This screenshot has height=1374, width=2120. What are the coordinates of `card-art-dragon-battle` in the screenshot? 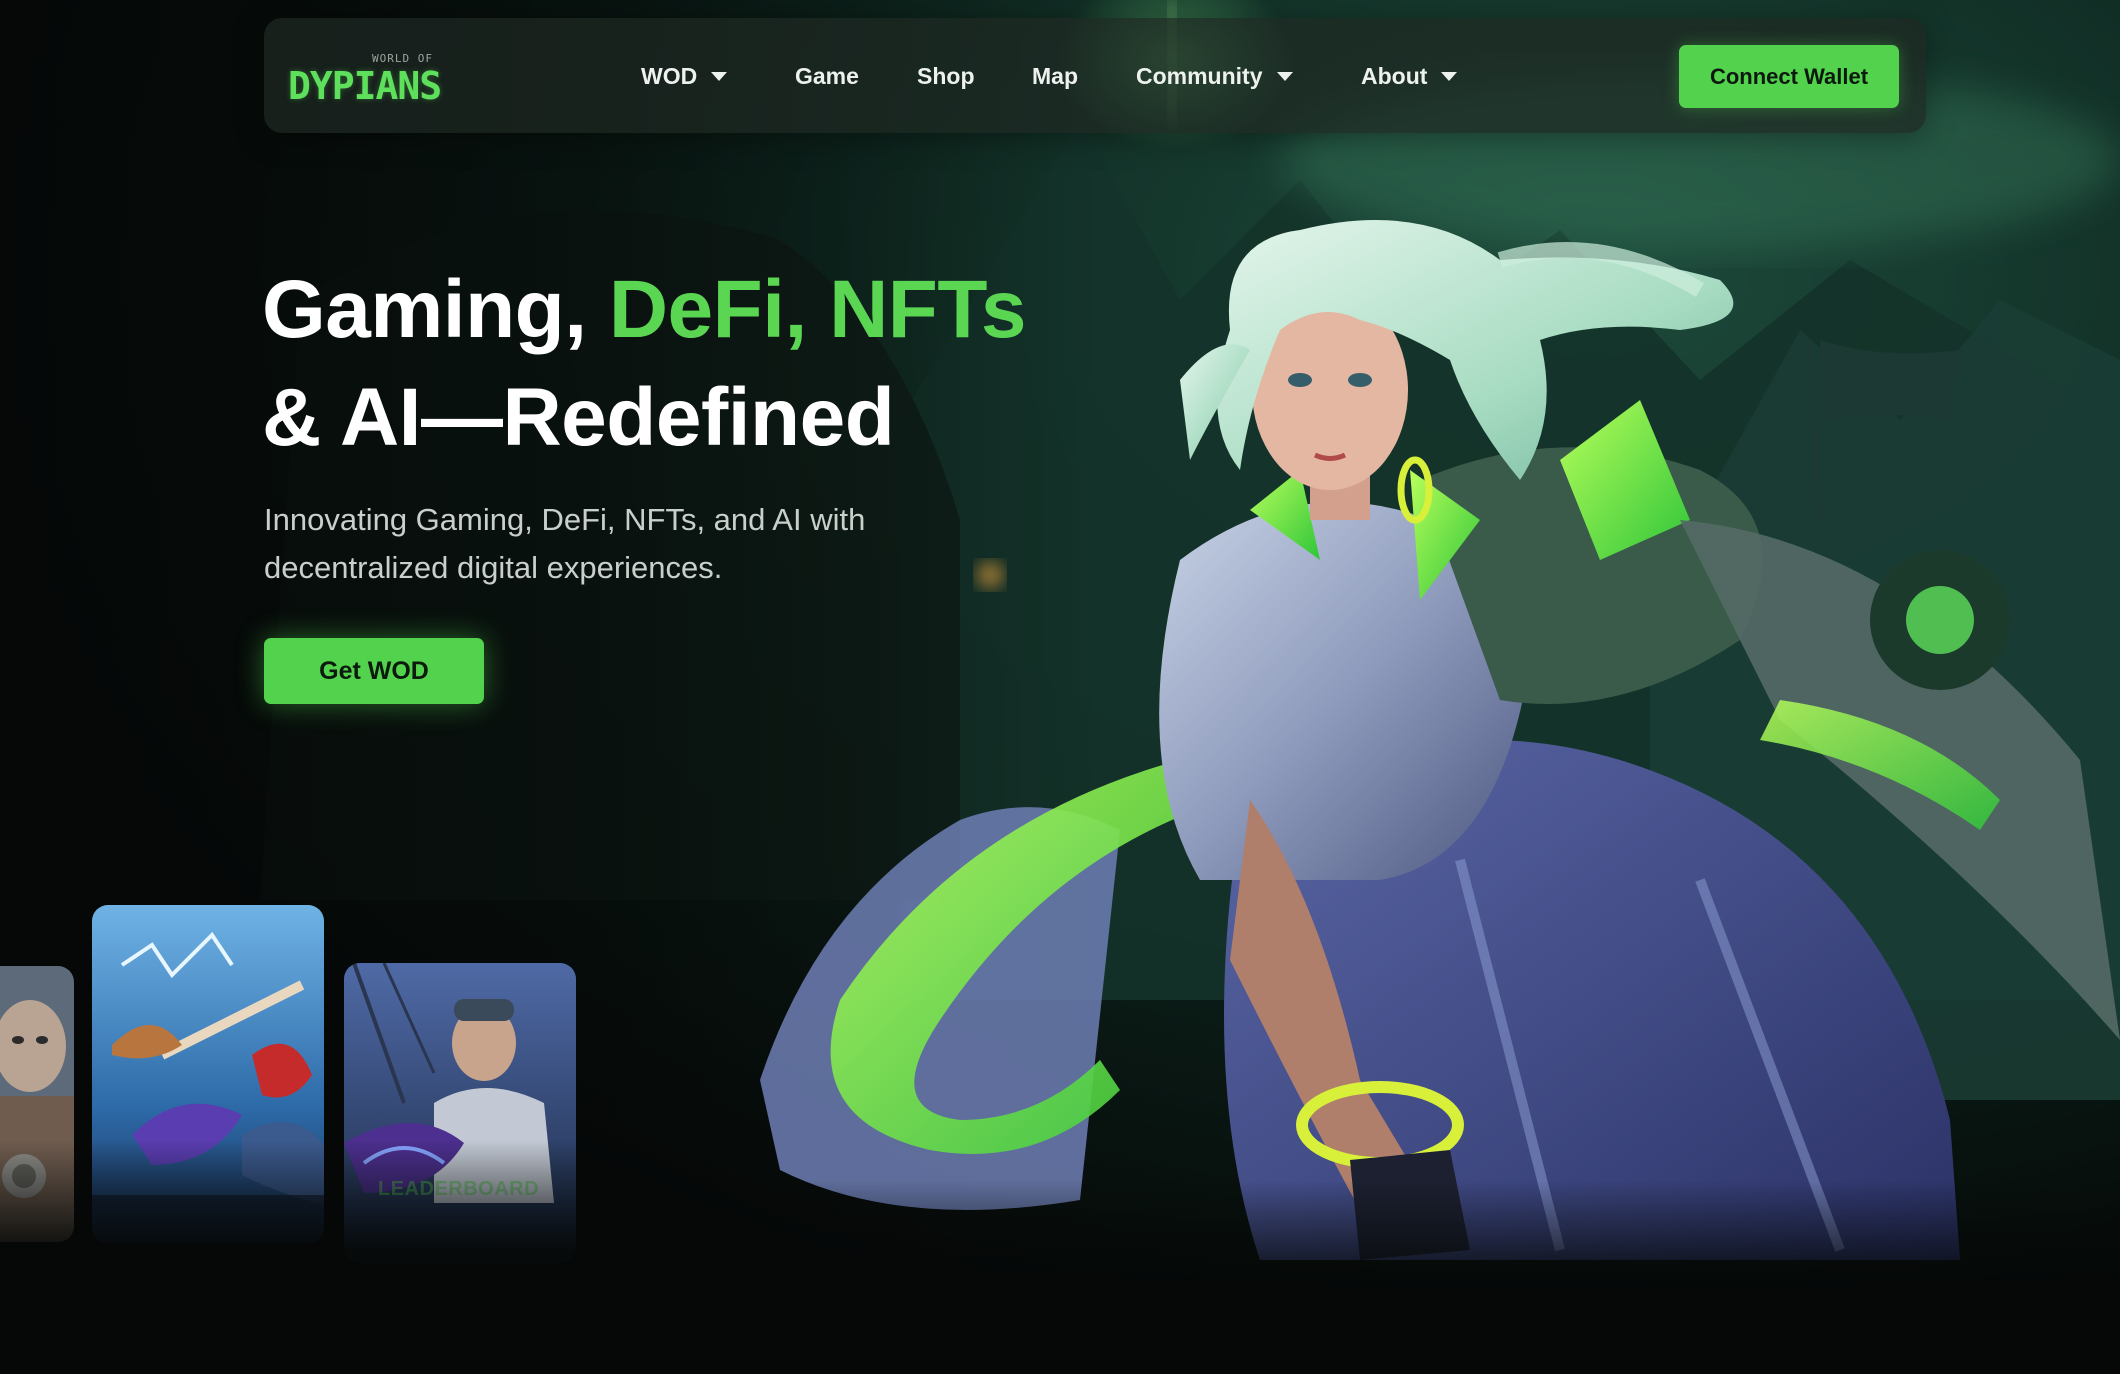 It's located at (208, 1074).